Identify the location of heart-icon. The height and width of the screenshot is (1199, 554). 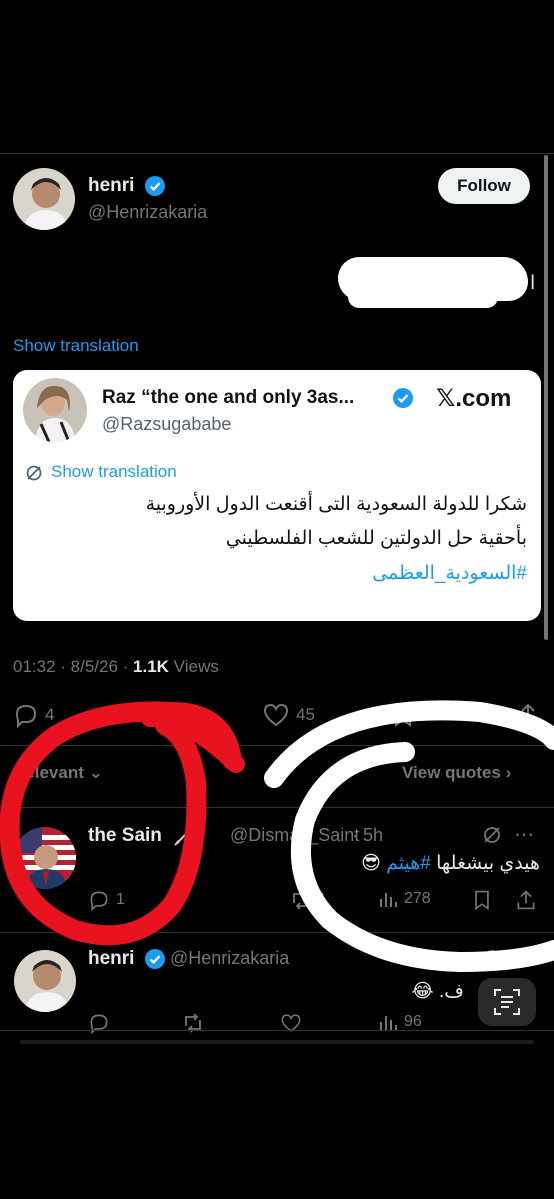
(276, 715).